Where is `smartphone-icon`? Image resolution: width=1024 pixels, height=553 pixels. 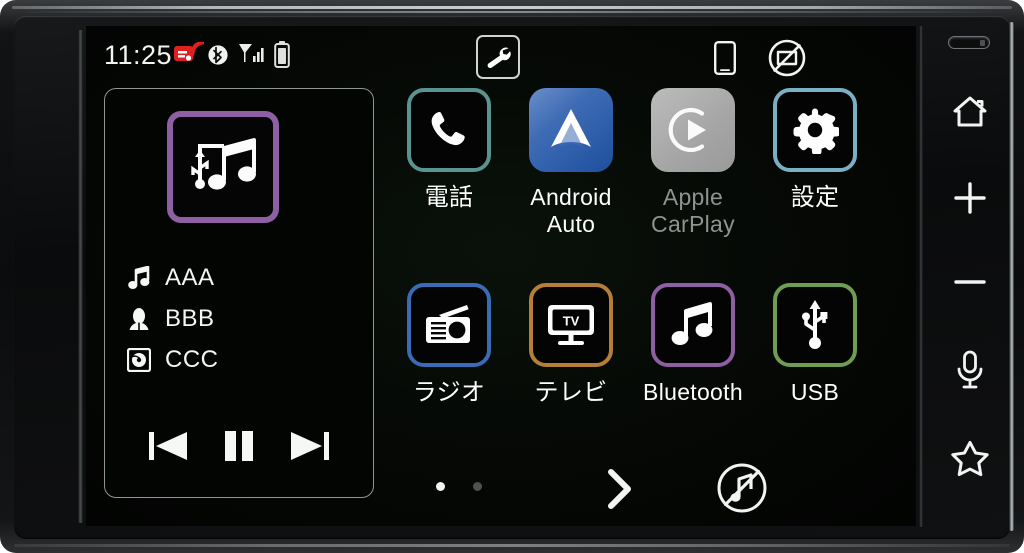 smartphone-icon is located at coordinates (725, 60).